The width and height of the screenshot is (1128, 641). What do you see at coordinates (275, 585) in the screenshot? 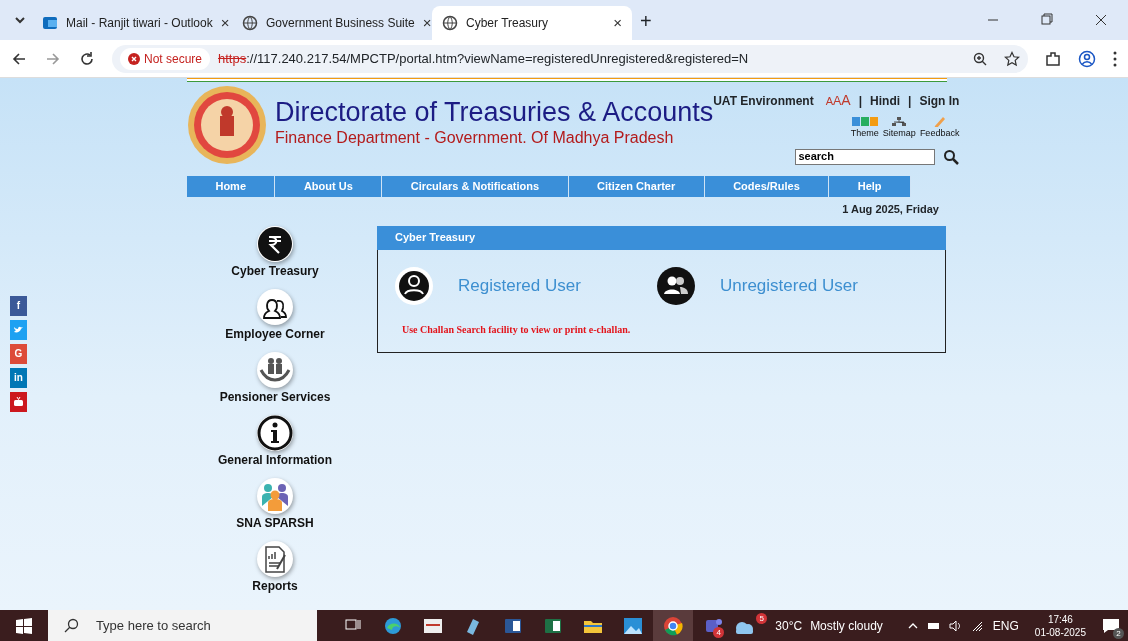
I see `menu-link: Reports` at bounding box center [275, 585].